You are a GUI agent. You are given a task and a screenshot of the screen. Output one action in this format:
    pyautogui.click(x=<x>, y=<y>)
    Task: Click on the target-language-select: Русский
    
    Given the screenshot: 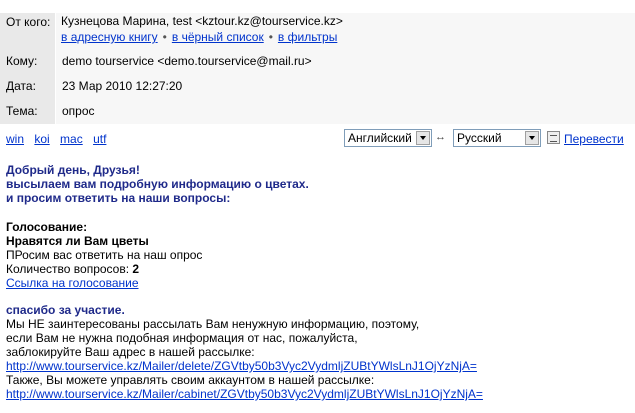 What is the action you would take?
    pyautogui.click(x=497, y=138)
    